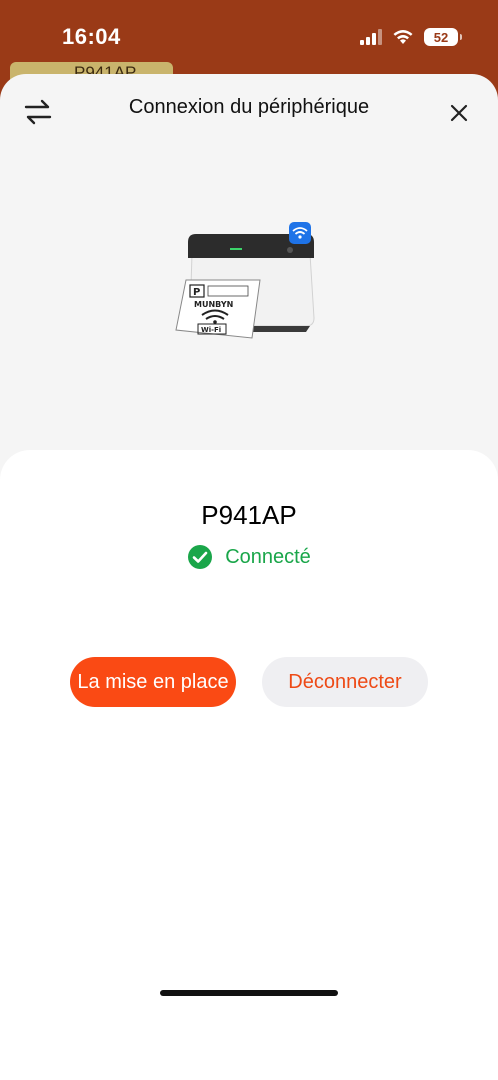 This screenshot has width=498, height=1080. I want to click on disconnect-button: Déconnecter, so click(345, 682).